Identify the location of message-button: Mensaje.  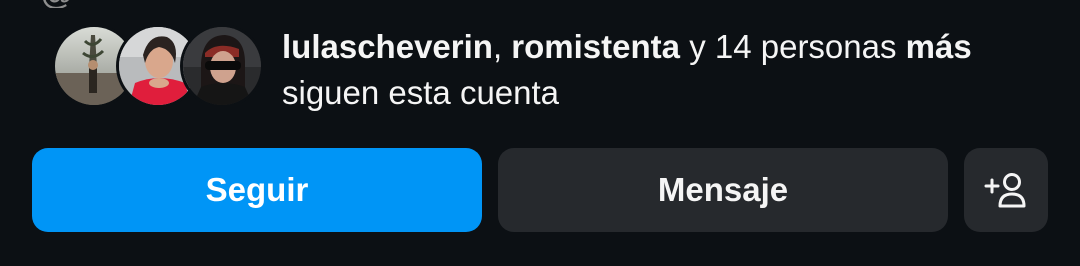
(723, 190).